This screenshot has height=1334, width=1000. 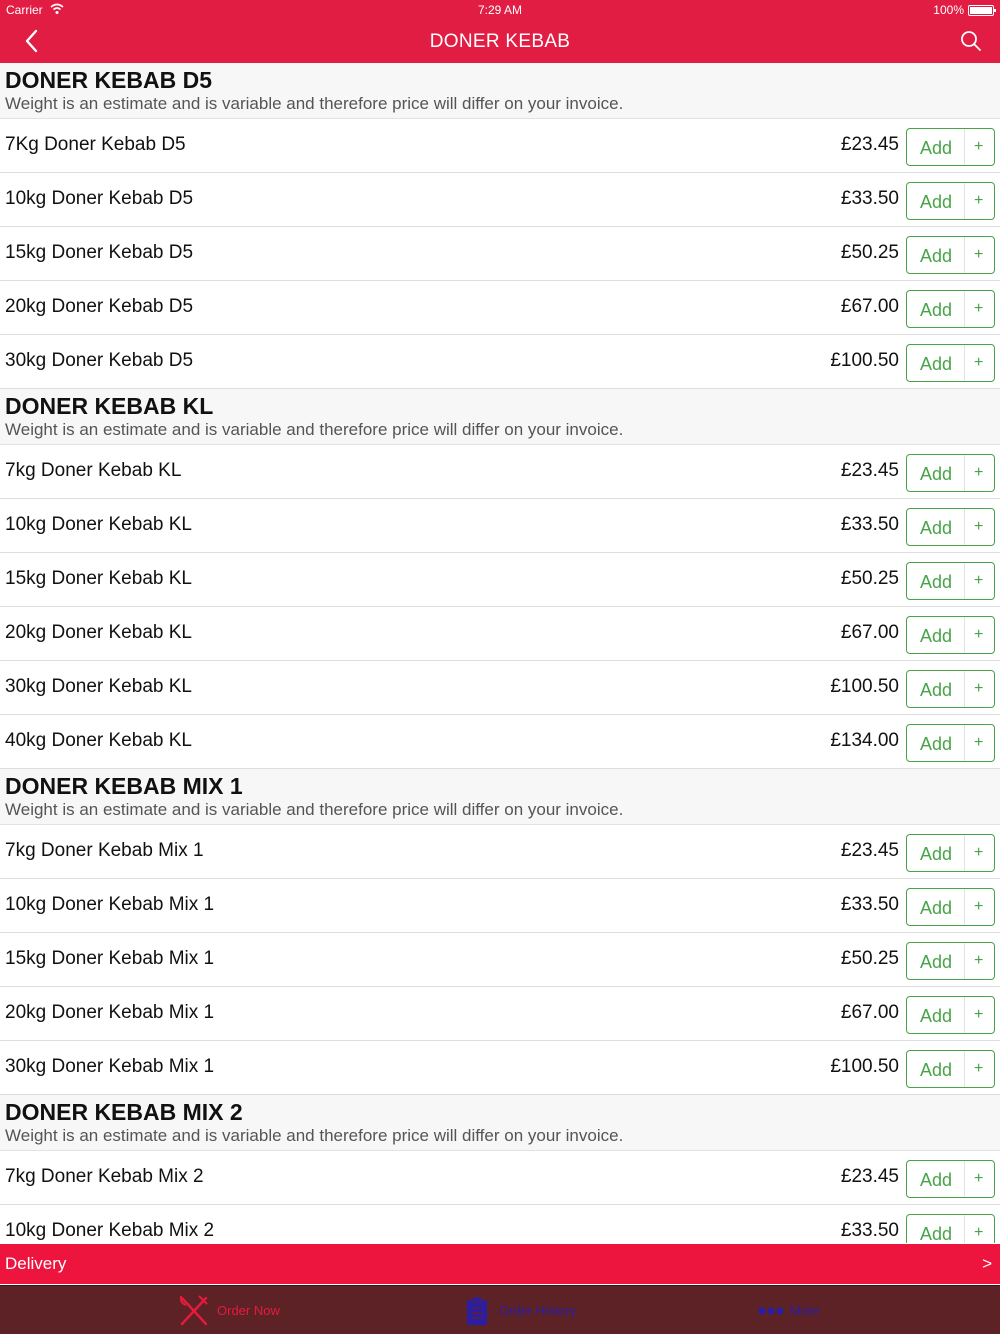 I want to click on product-name: 7kg Doner Kebab KL, so click(x=93, y=470).